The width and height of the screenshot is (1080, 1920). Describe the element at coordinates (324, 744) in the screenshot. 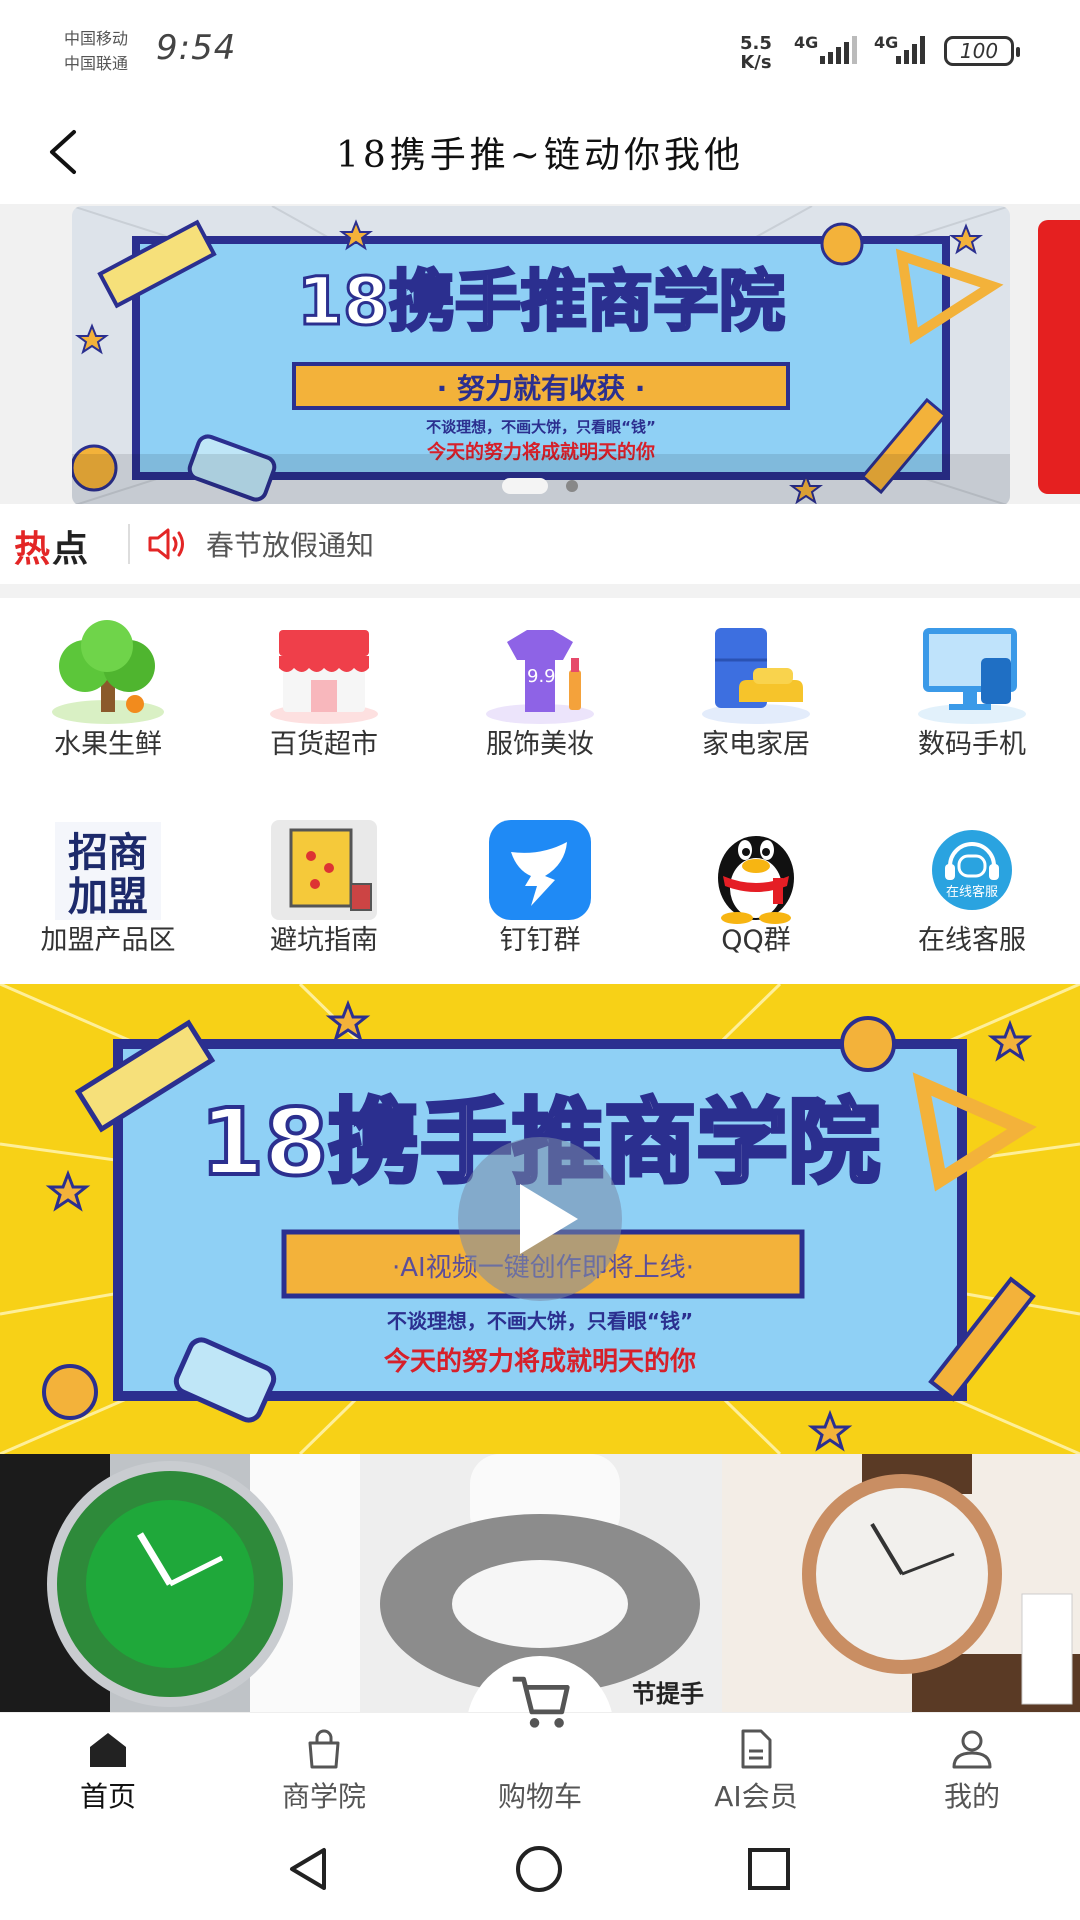

I see `category-label: 百货超市` at that location.